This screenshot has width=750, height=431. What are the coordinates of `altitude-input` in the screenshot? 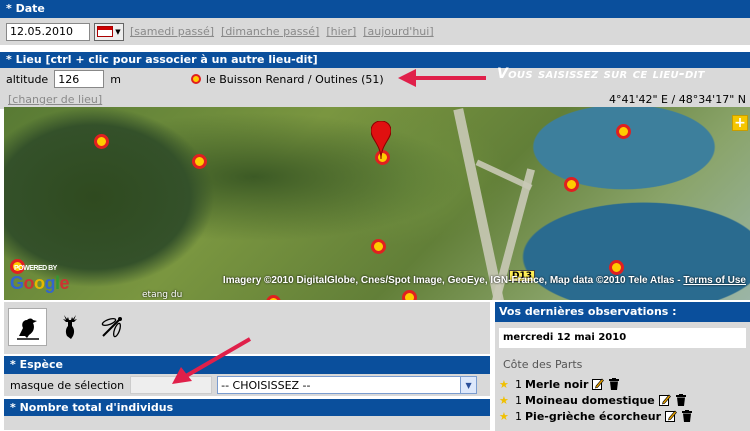 It's located at (79, 79).